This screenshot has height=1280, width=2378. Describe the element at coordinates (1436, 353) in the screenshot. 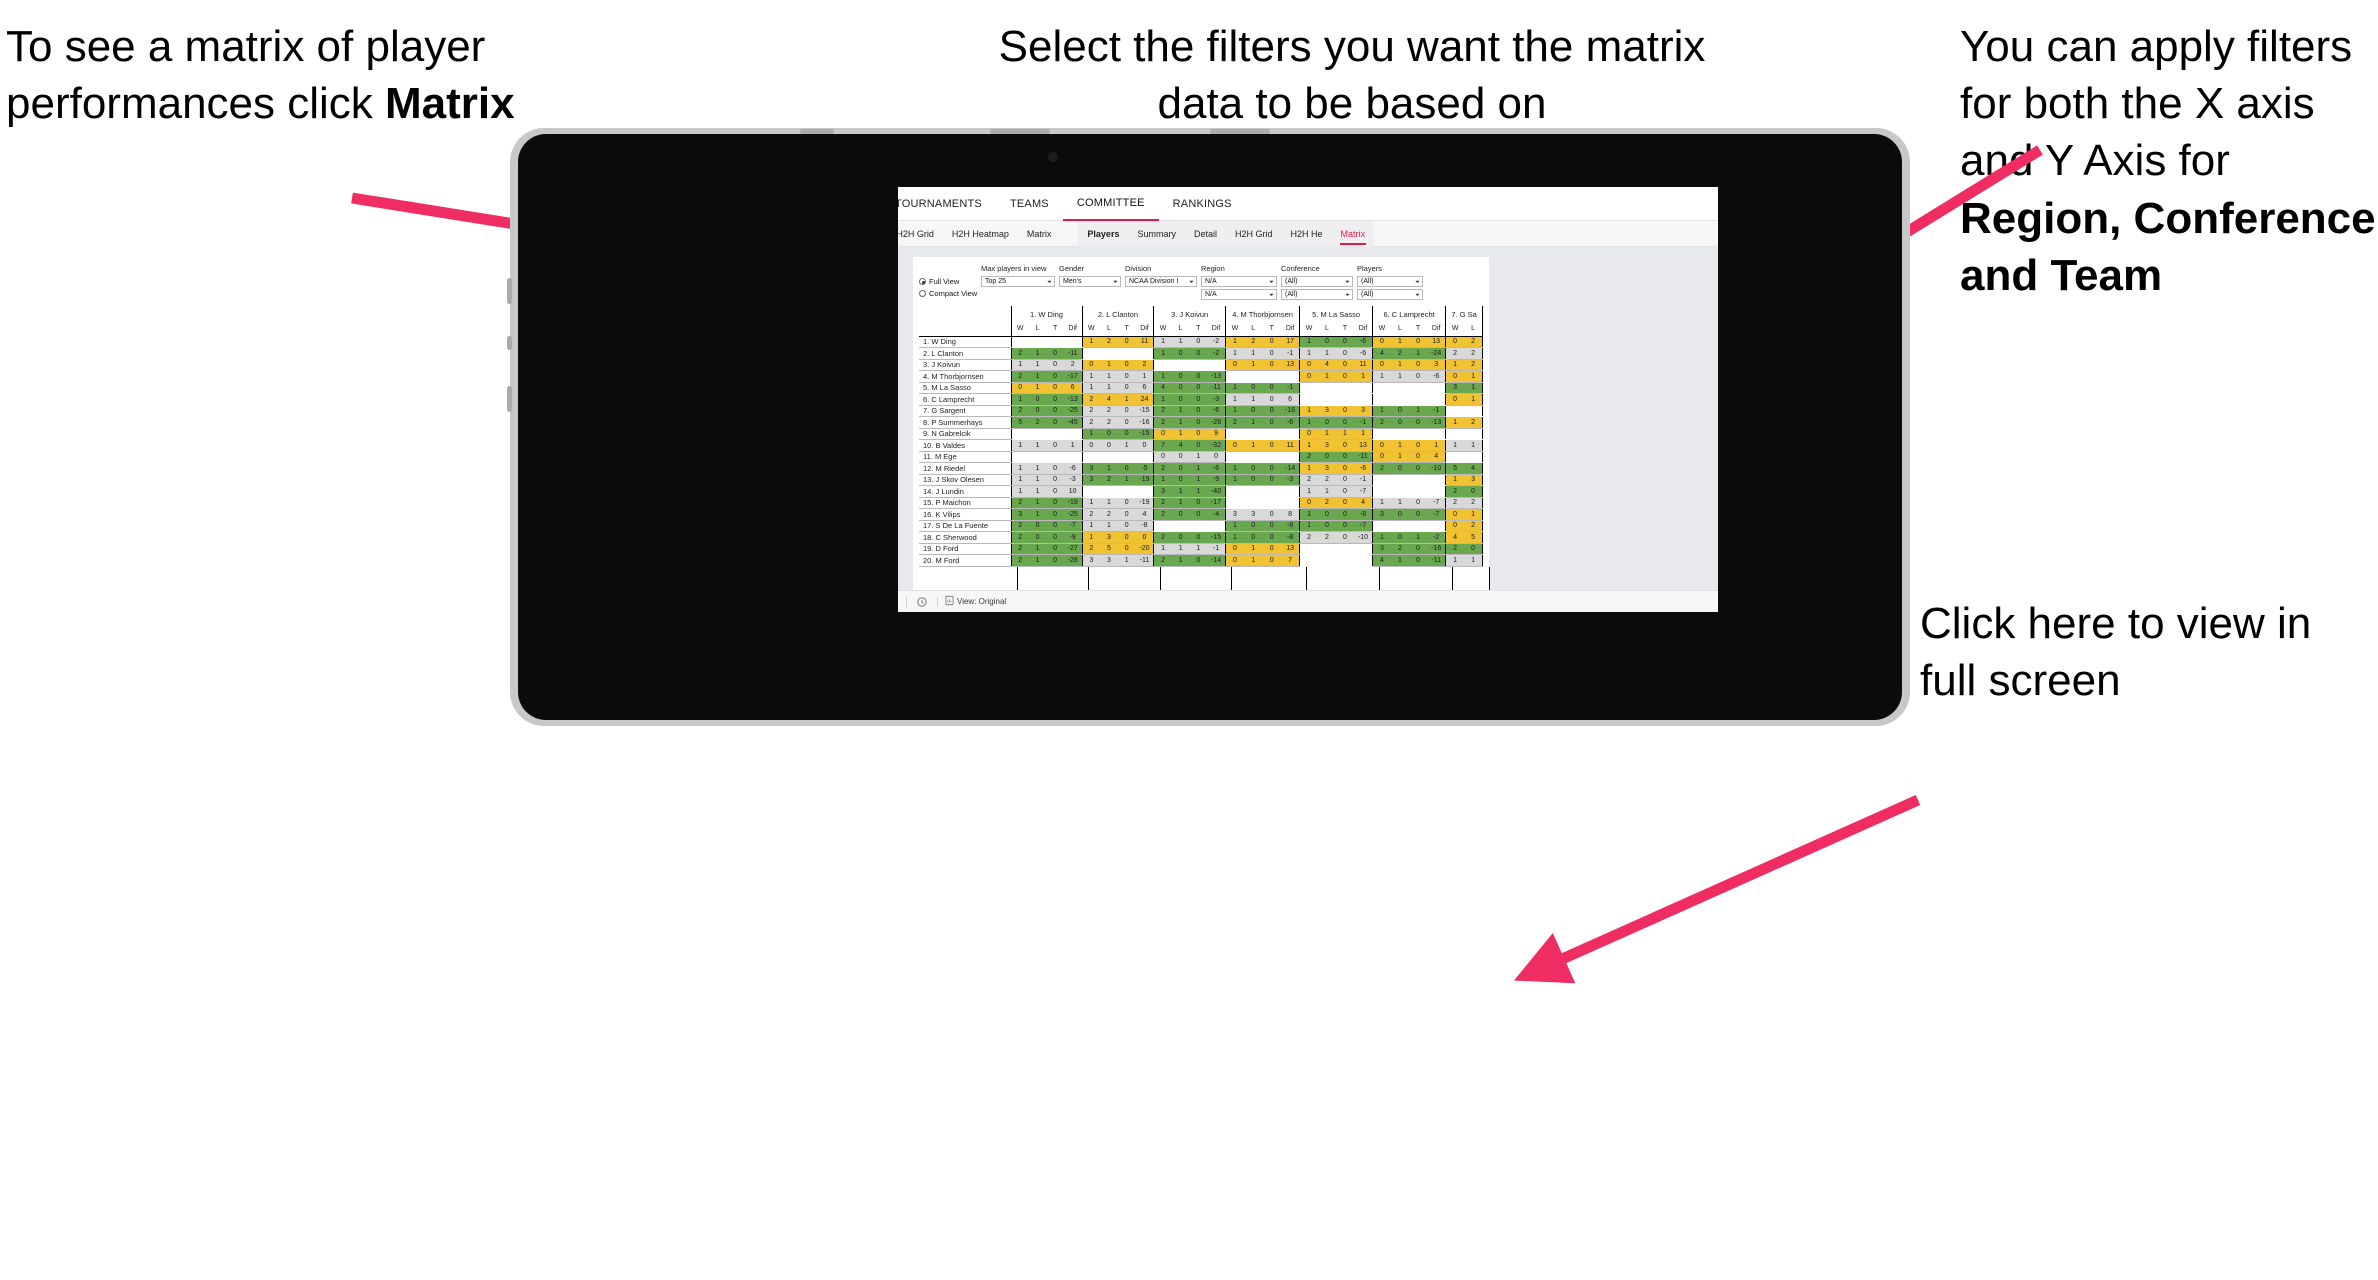

I see `matrix-cell: -24` at that location.